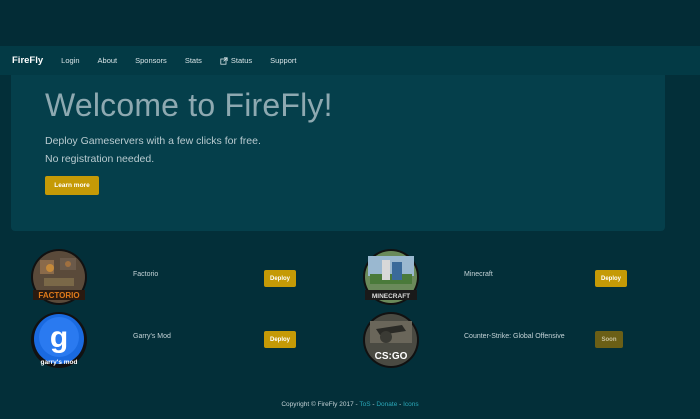  Describe the element at coordinates (189, 105) in the screenshot. I see `hero-title: Welcome to FireFly!` at that location.